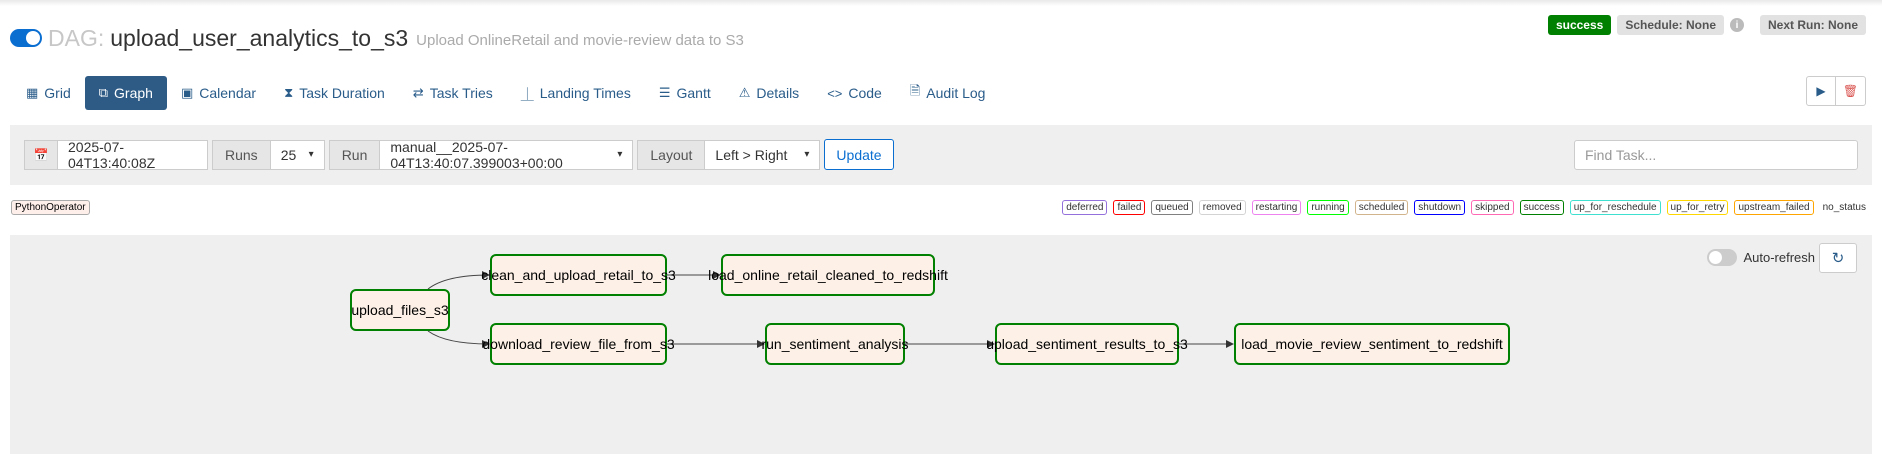 This screenshot has width=1882, height=454. Describe the element at coordinates (693, 93) in the screenshot. I see `tab-label: Gantt` at that location.